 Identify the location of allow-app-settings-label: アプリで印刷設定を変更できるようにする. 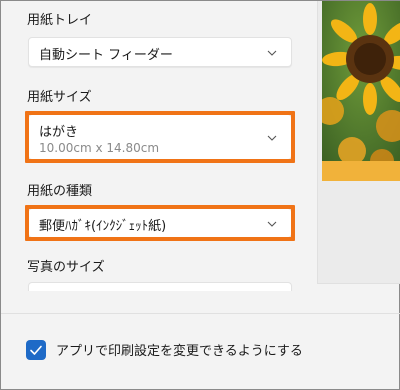
(179, 349).